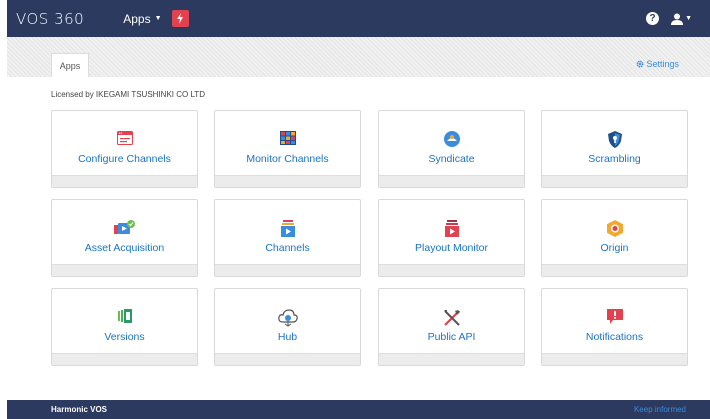  What do you see at coordinates (451, 149) in the screenshot?
I see `app-card-syndicate: Syndicate` at bounding box center [451, 149].